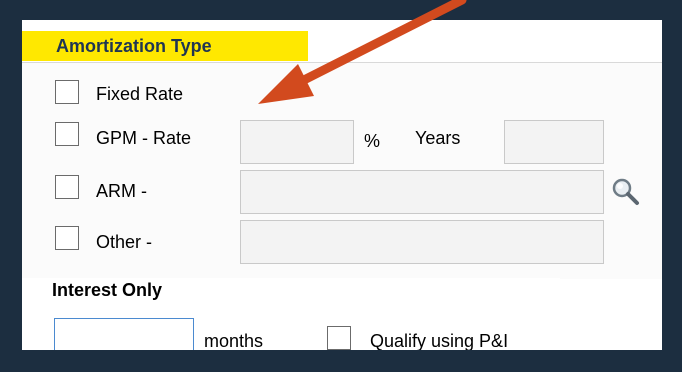 The image size is (682, 372). I want to click on gpm-rate-label: GPM - Rate, so click(144, 138).